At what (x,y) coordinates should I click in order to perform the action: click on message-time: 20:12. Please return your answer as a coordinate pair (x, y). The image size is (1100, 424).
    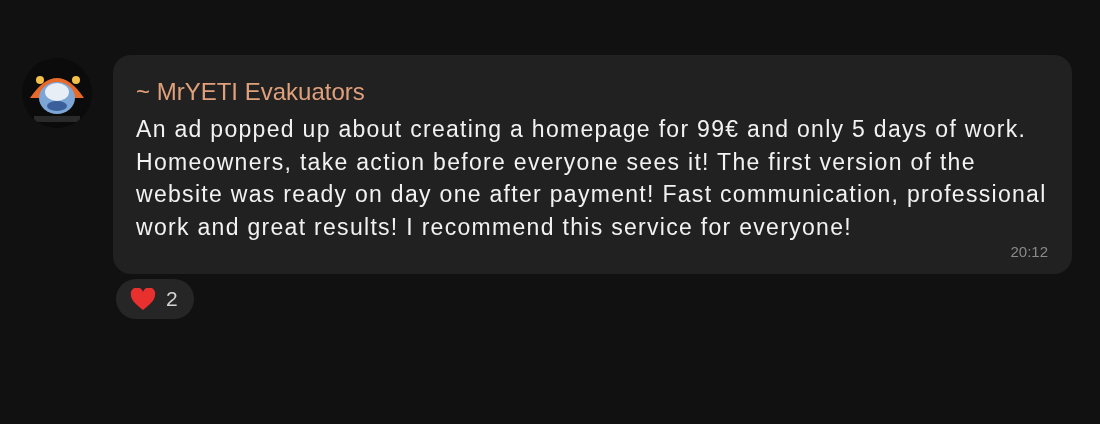
    Looking at the image, I should click on (1029, 251).